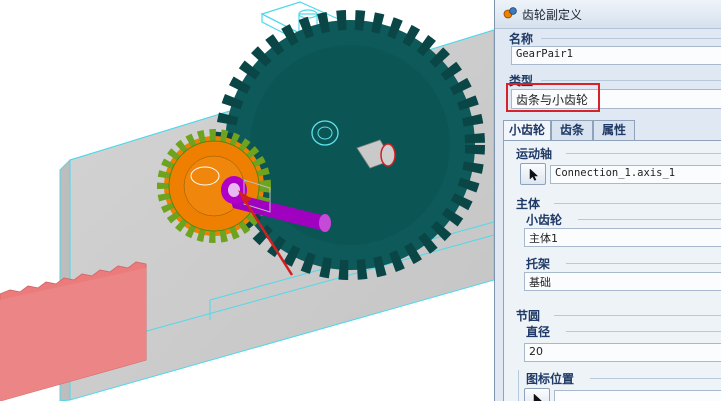 This screenshot has height=401, width=721. What do you see at coordinates (527, 130) in the screenshot?
I see `tab-pinion: 小齿轮` at bounding box center [527, 130].